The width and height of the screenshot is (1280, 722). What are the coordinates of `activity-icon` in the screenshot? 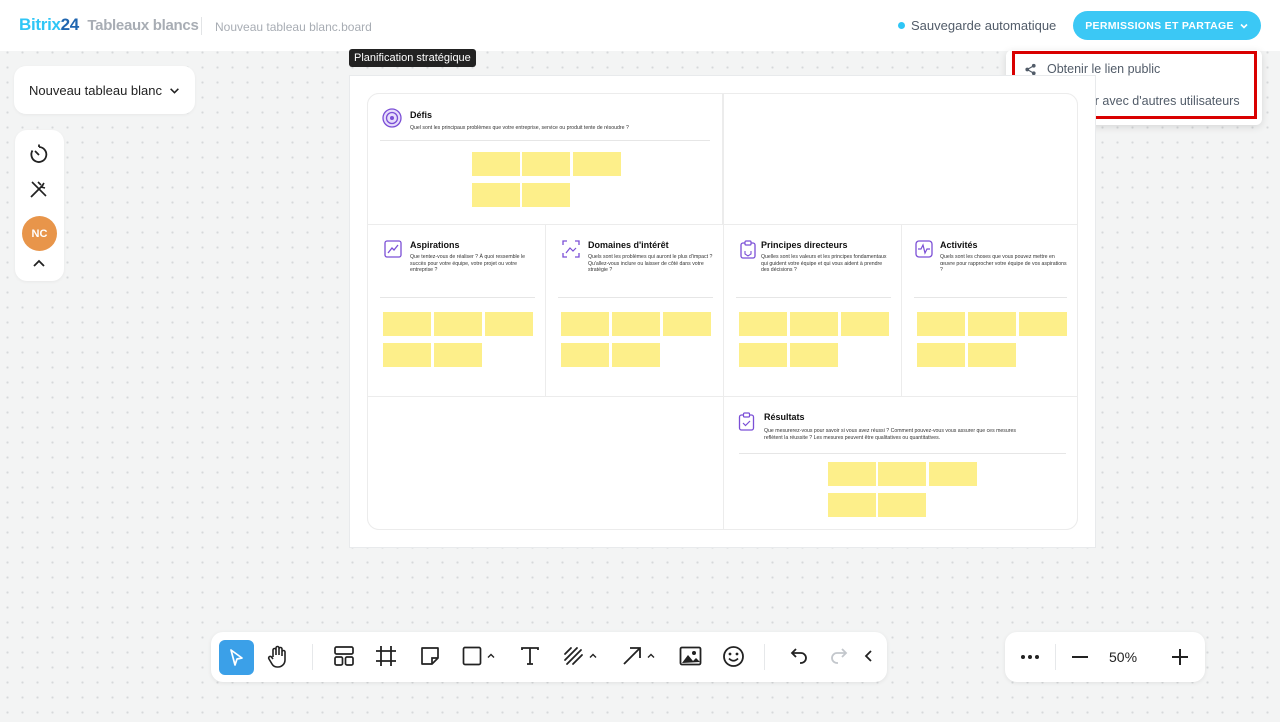 It's located at (924, 249).